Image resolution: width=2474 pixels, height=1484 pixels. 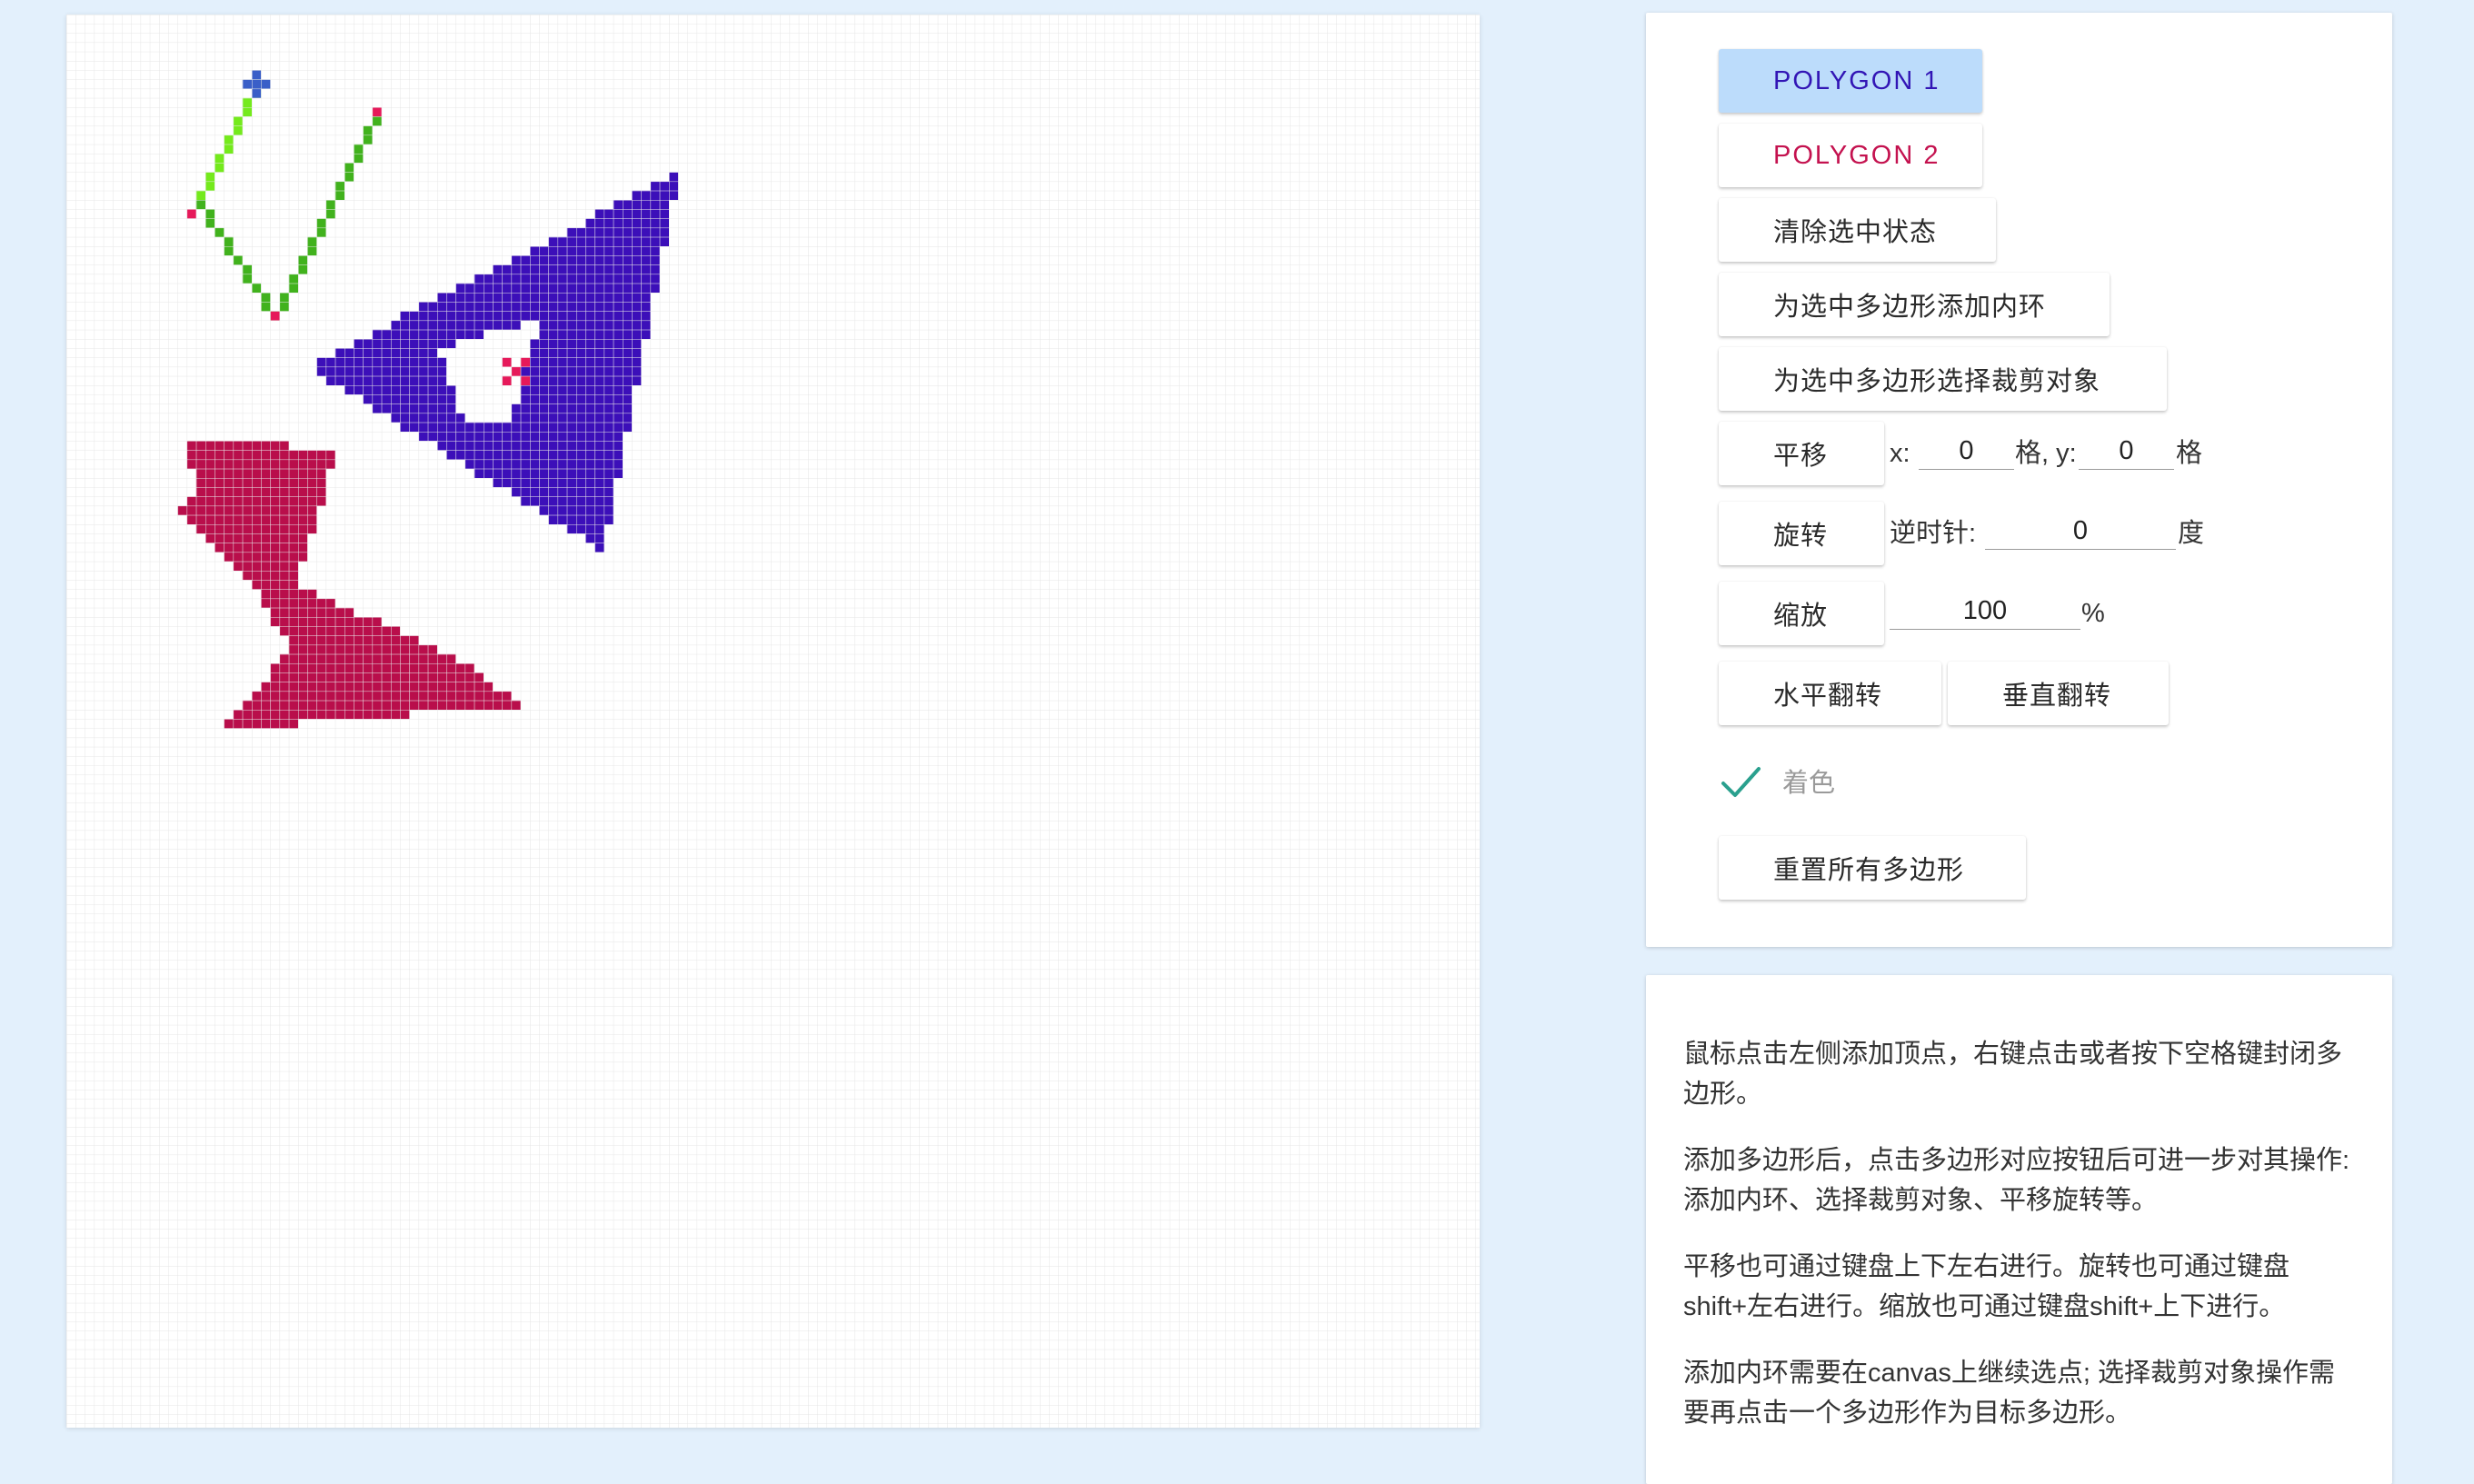 What do you see at coordinates (1900, 453) in the screenshot?
I see `translate-x-label: x:` at bounding box center [1900, 453].